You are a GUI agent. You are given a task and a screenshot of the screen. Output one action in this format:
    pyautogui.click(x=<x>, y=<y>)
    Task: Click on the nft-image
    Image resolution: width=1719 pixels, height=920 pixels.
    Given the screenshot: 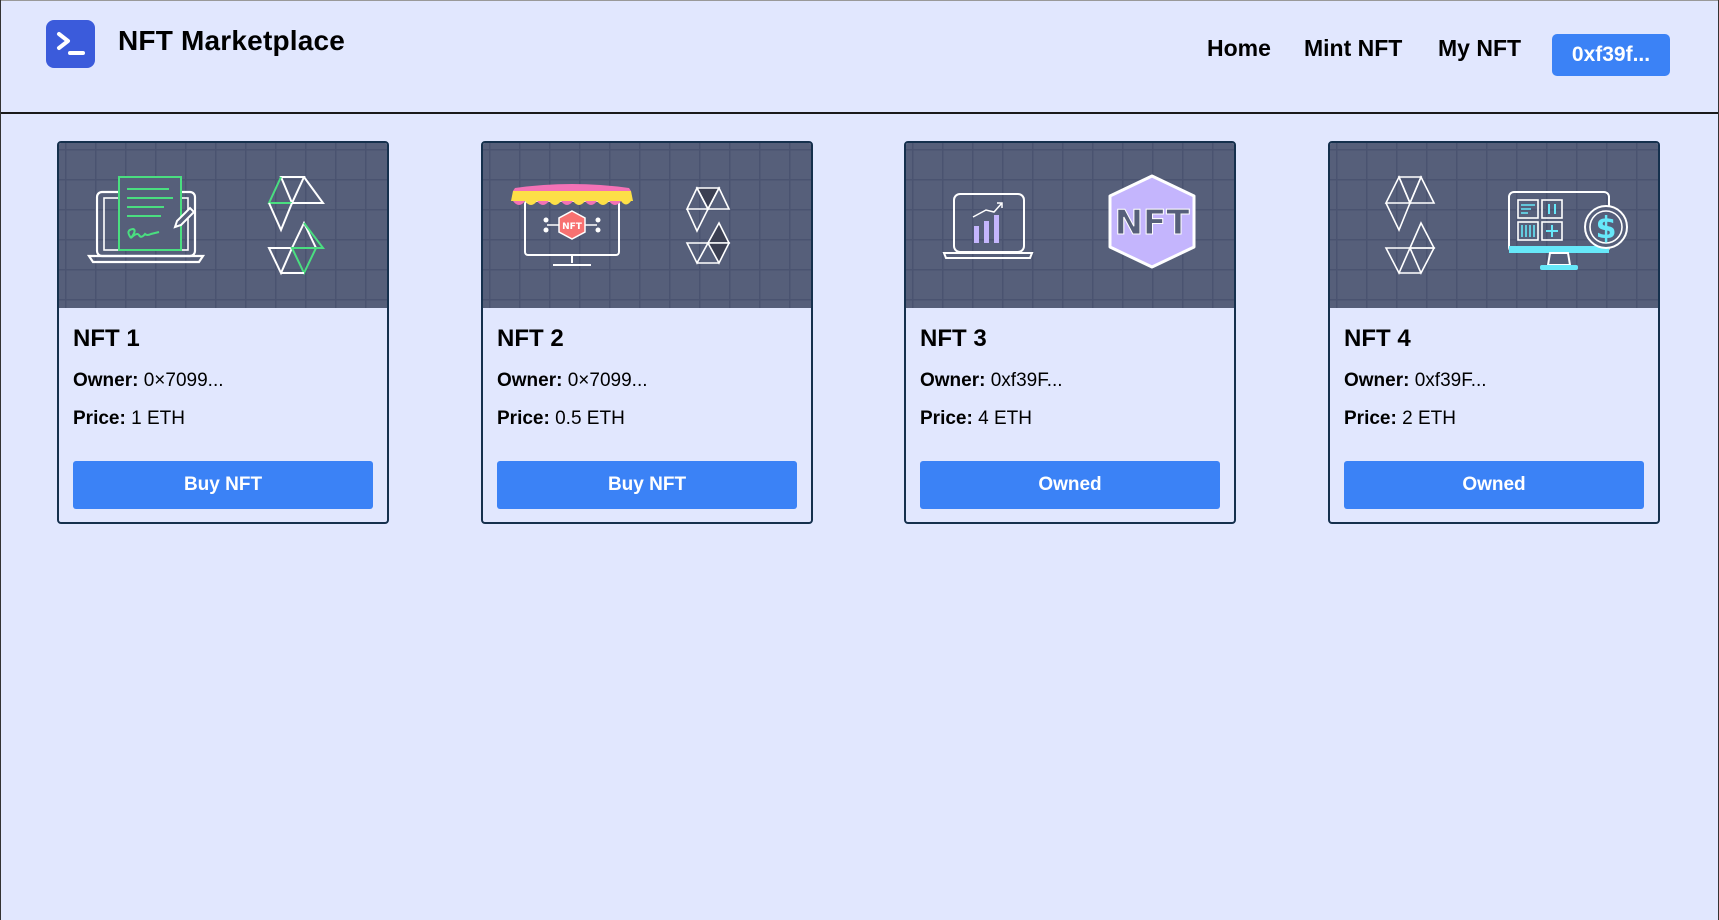 What is the action you would take?
    pyautogui.click(x=223, y=225)
    